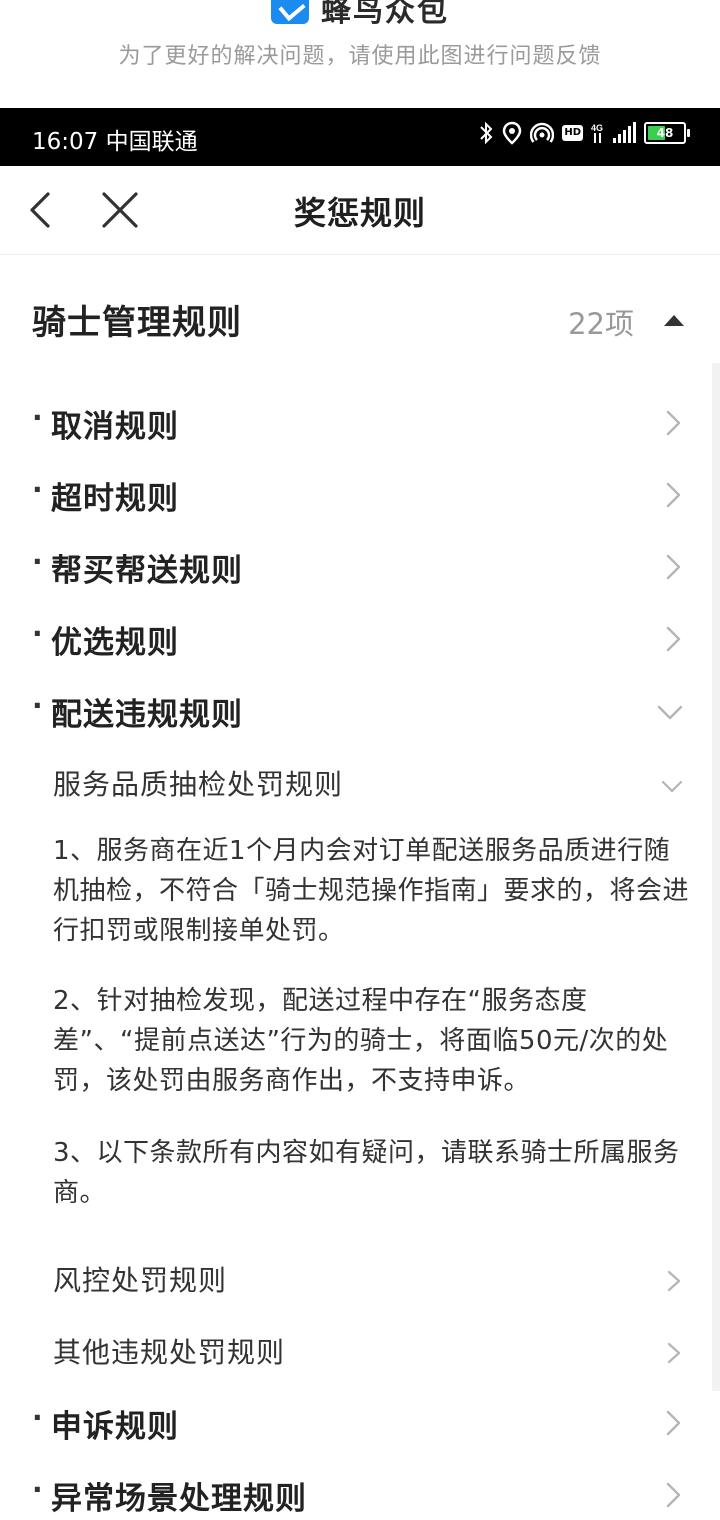  I want to click on section-header-knight-rules: 骑士管理规则 22项, so click(358, 320).